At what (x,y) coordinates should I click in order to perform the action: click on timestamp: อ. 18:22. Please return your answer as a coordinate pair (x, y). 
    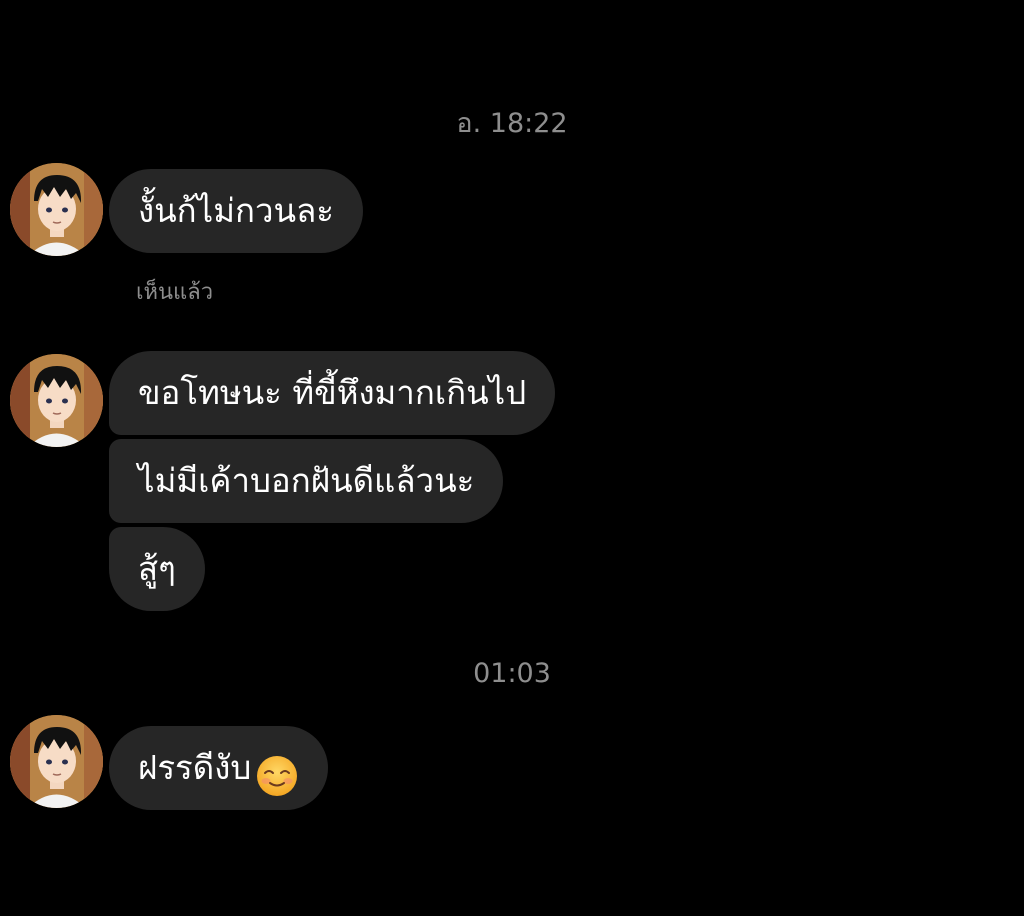
    Looking at the image, I should click on (512, 123).